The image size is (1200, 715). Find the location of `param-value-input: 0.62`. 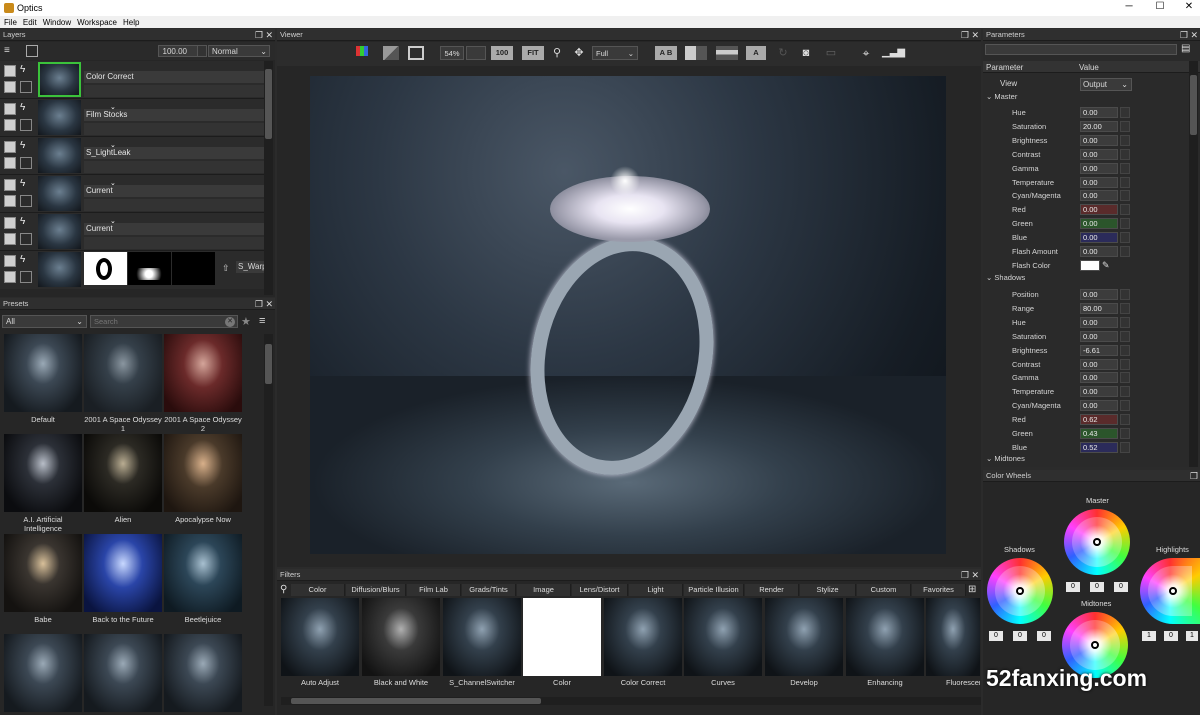

param-value-input: 0.62 is located at coordinates (1099, 420).